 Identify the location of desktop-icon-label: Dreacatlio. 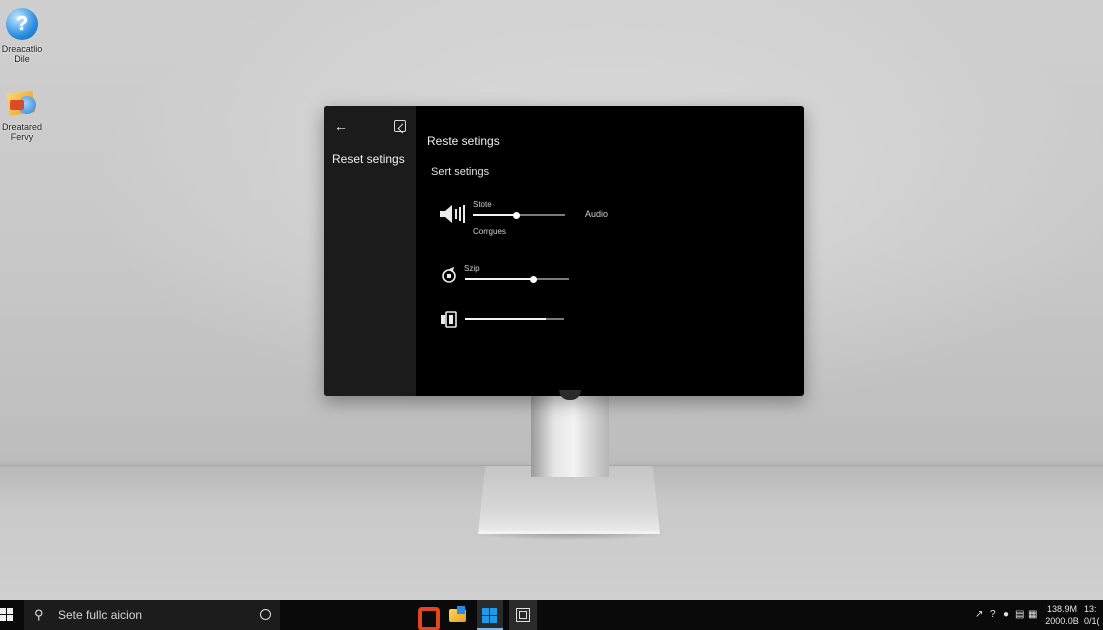
(22, 49).